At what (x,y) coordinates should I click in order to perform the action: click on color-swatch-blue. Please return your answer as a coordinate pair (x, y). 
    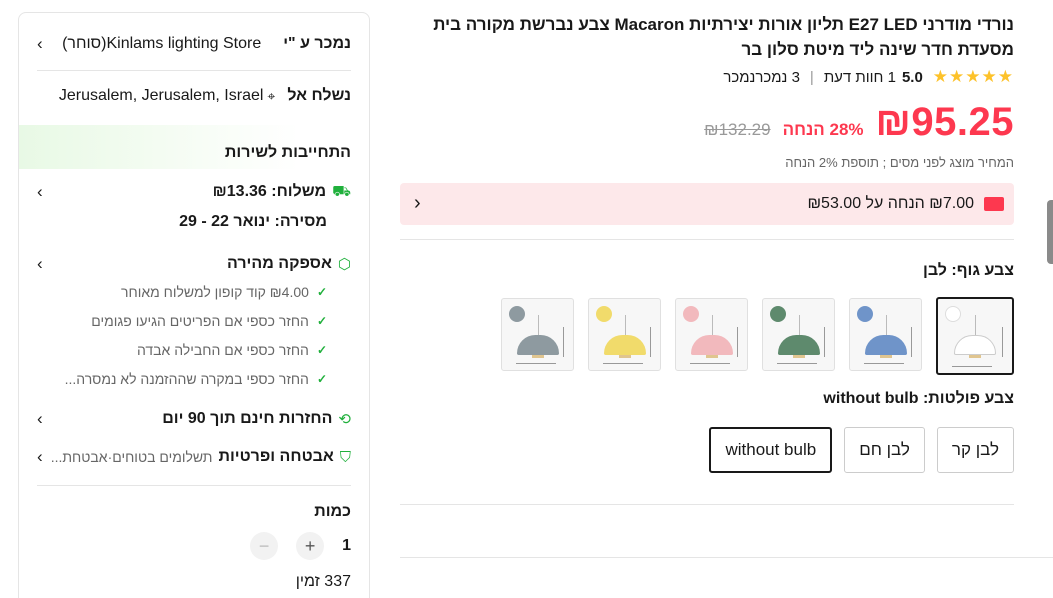
    Looking at the image, I should click on (885, 334).